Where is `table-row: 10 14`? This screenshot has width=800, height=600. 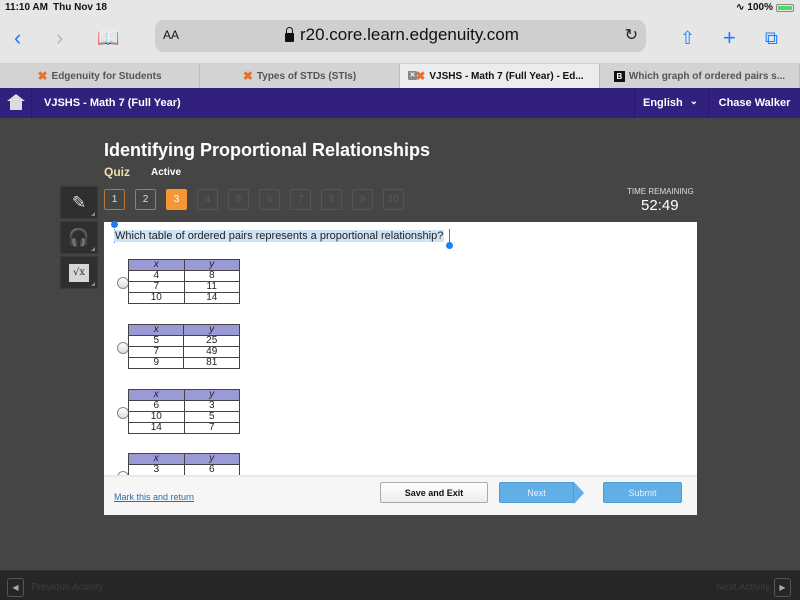 table-row: 10 14 is located at coordinates (184, 298).